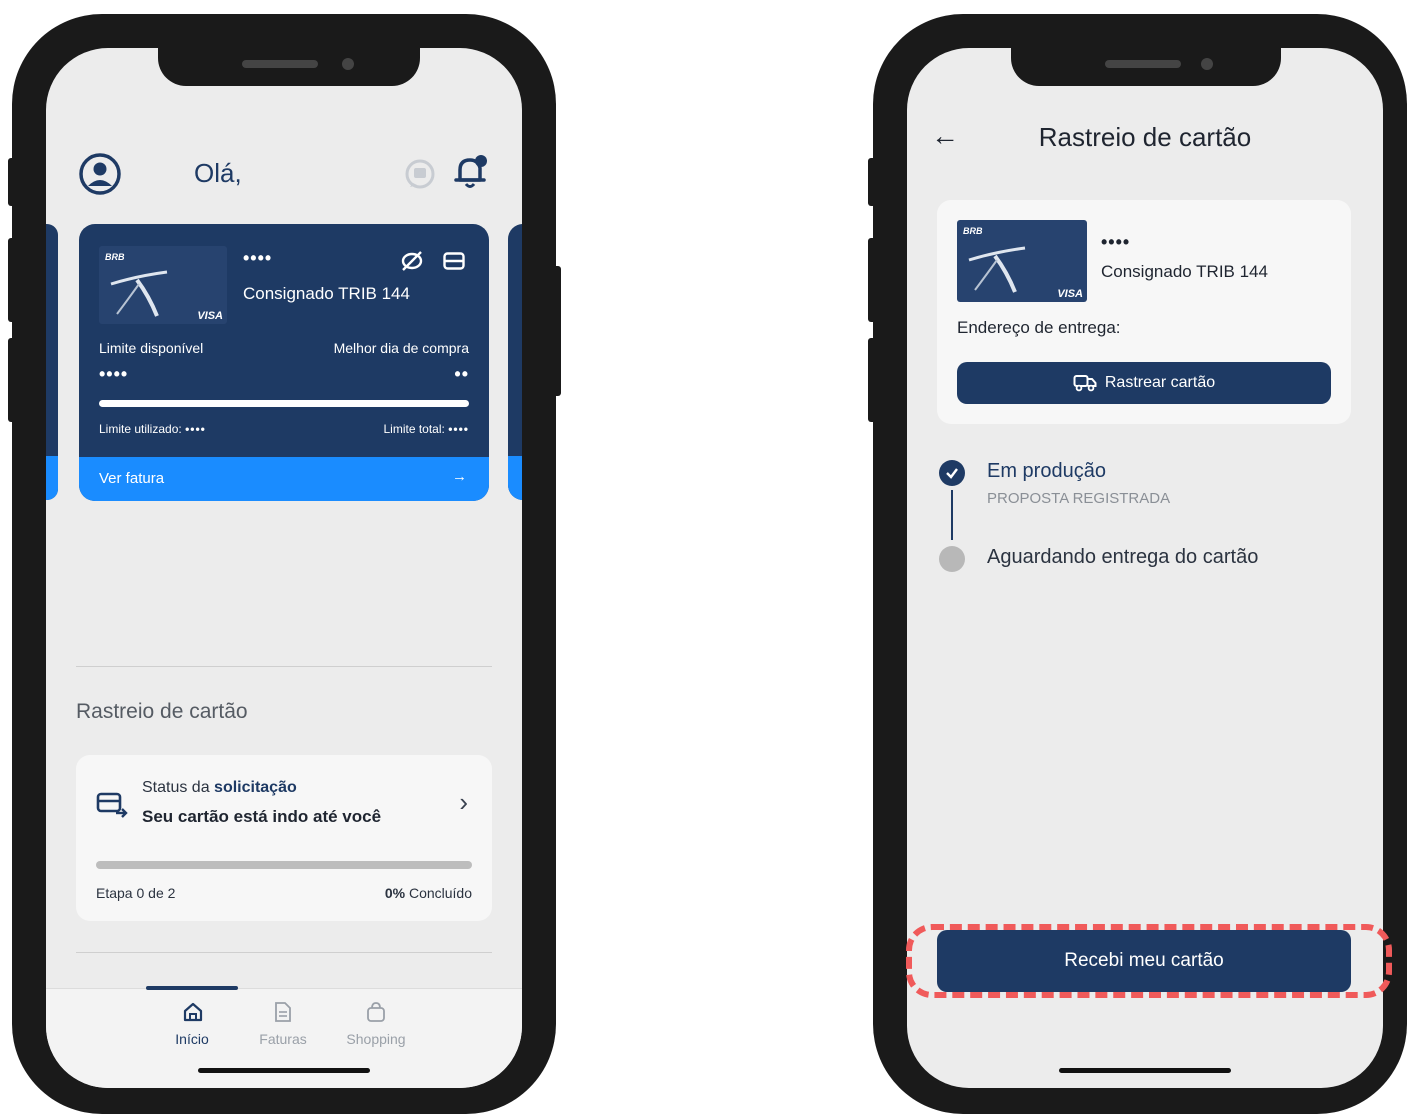 This screenshot has height=1114, width=1407. What do you see at coordinates (438, 893) in the screenshot?
I see `completion-suffix: Concluído` at bounding box center [438, 893].